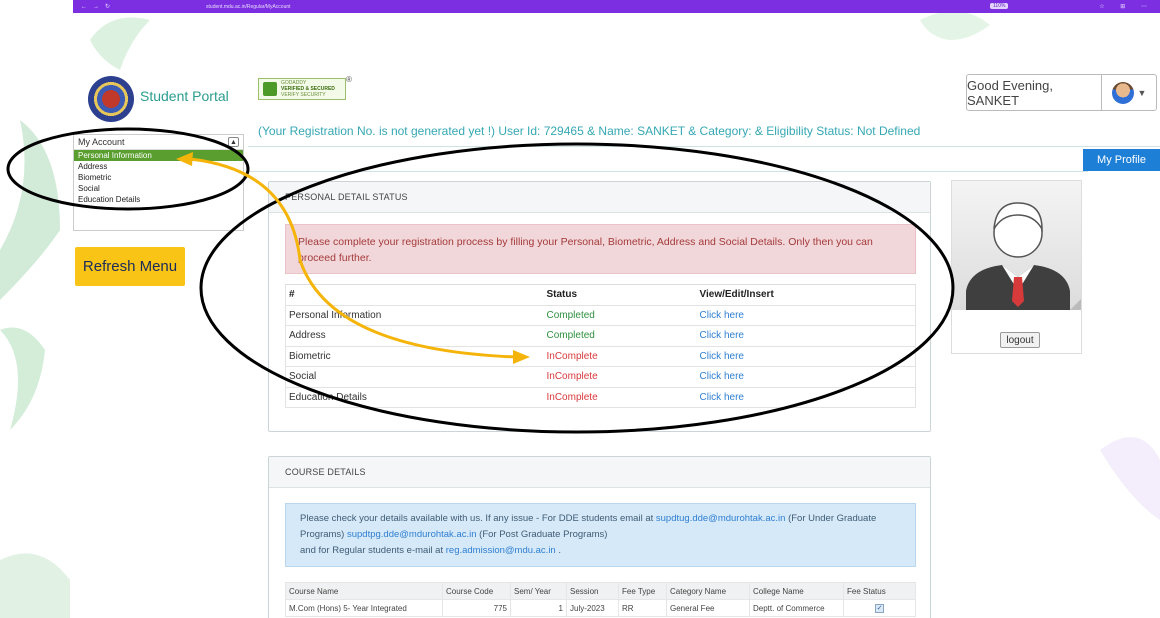 Image resolution: width=1160 pixels, height=618 pixels. I want to click on header-cell: Course Code, so click(476, 591).